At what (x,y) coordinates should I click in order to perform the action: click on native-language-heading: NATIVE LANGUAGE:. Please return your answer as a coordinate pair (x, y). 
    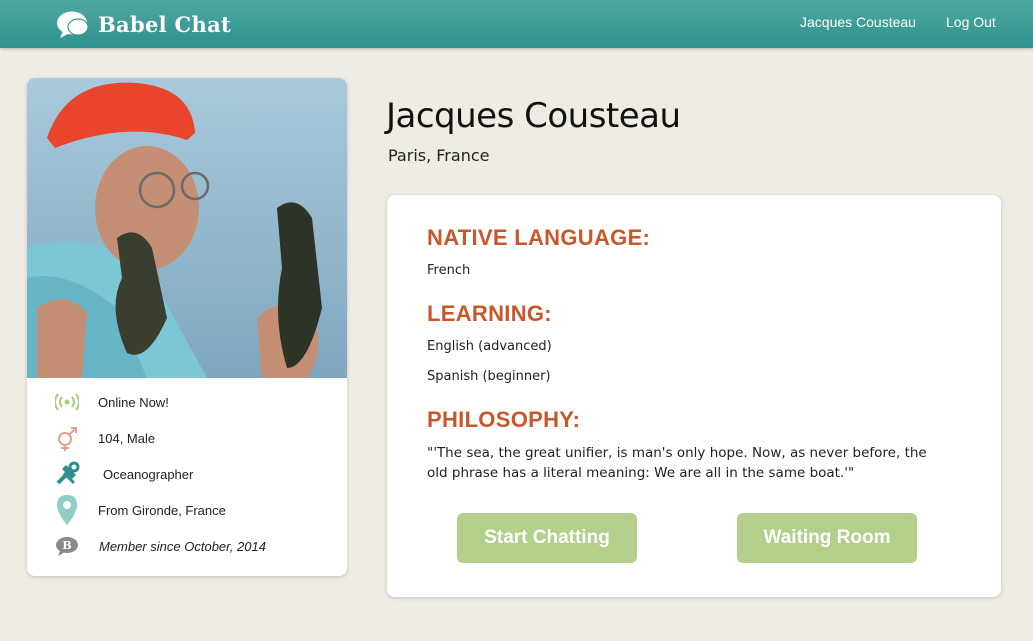
    Looking at the image, I should click on (539, 237).